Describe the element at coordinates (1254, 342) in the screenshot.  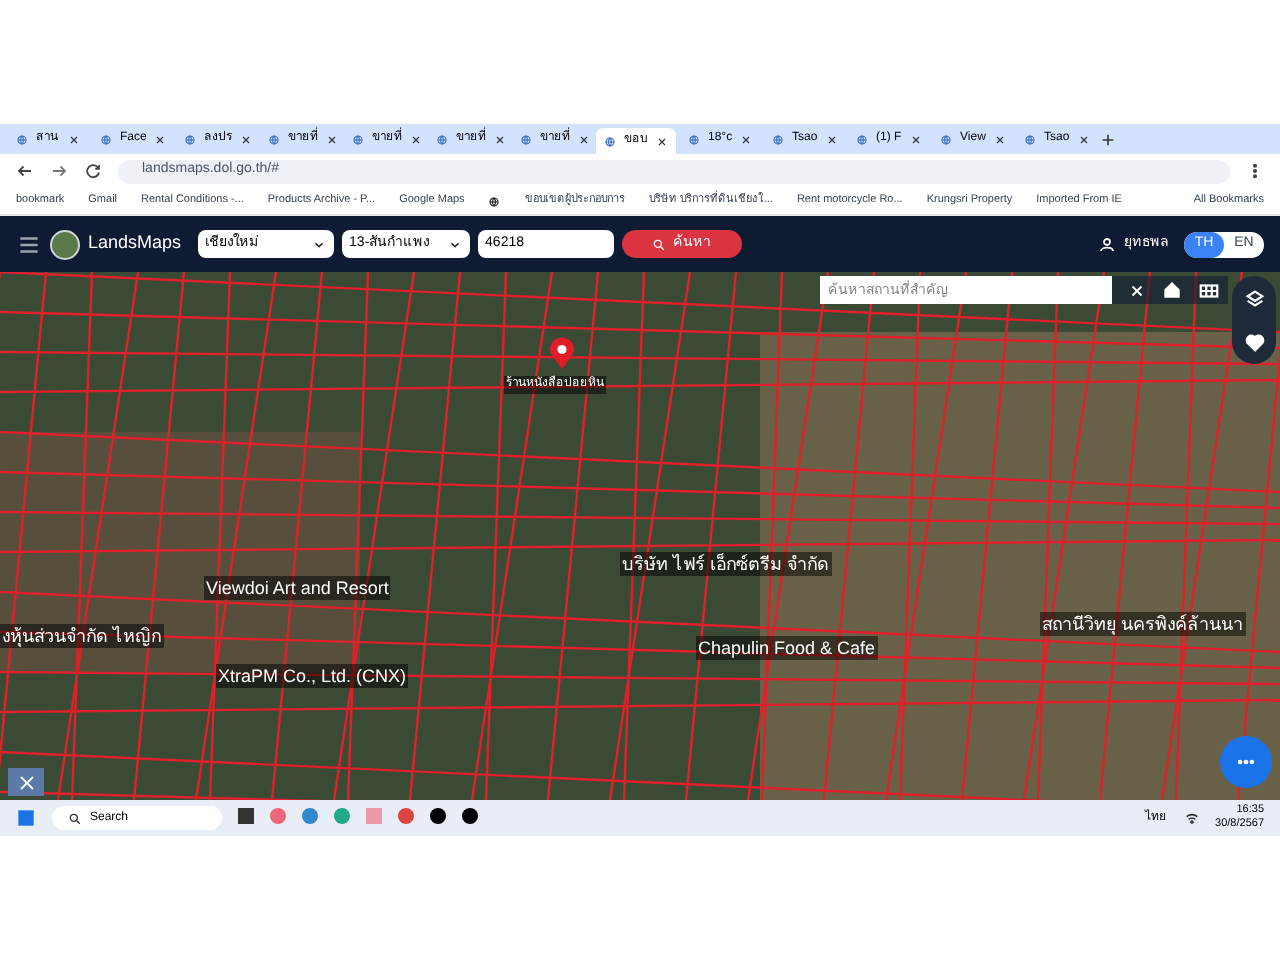
I see `heart-icon` at that location.